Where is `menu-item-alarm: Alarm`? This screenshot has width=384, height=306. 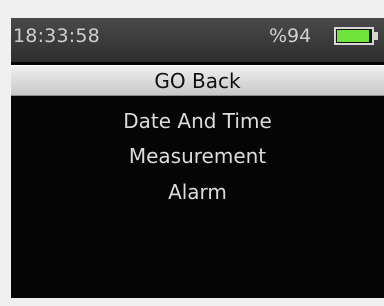
menu-item-alarm: Alarm is located at coordinates (197, 192).